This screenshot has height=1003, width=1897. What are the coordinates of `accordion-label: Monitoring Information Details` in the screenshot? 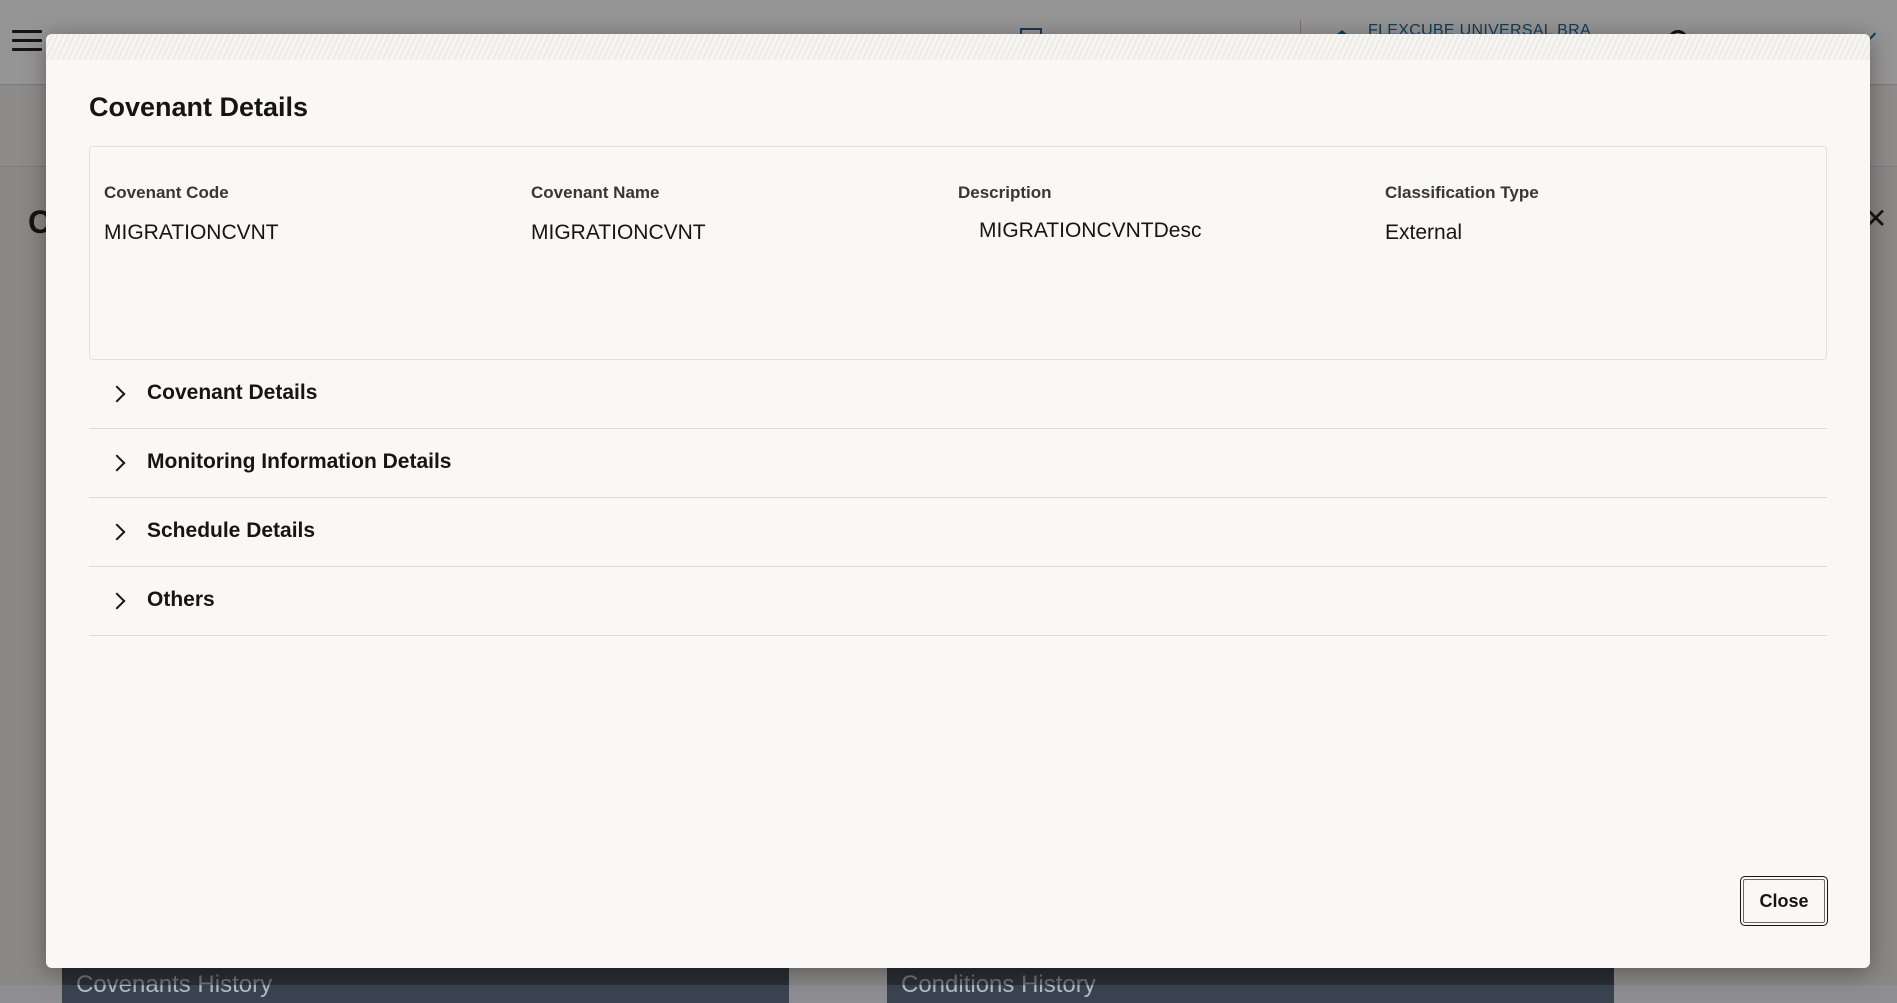 It's located at (299, 461).